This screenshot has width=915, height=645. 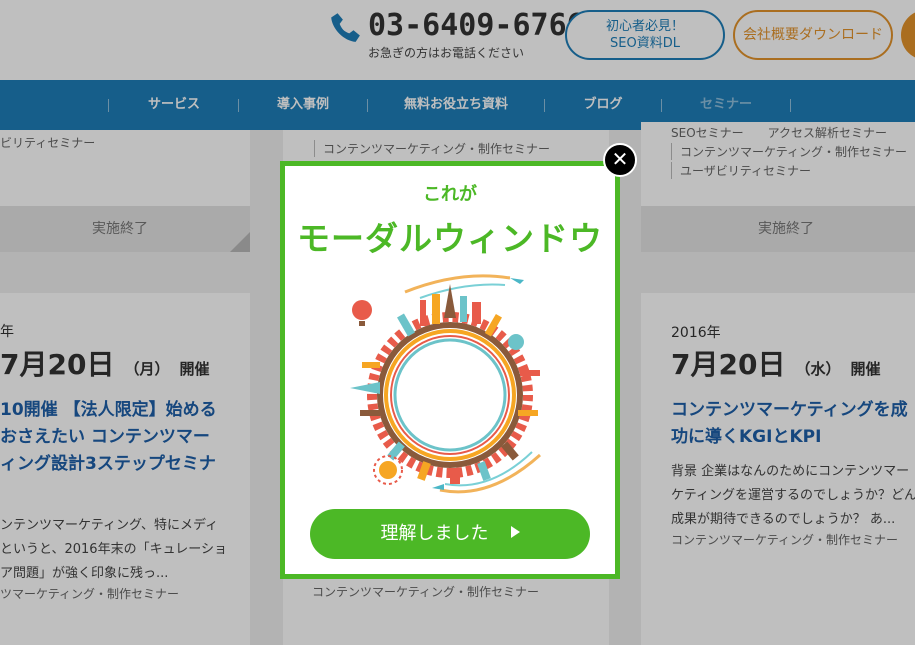 I want to click on world-landmarks-illustration, so click(x=446, y=384).